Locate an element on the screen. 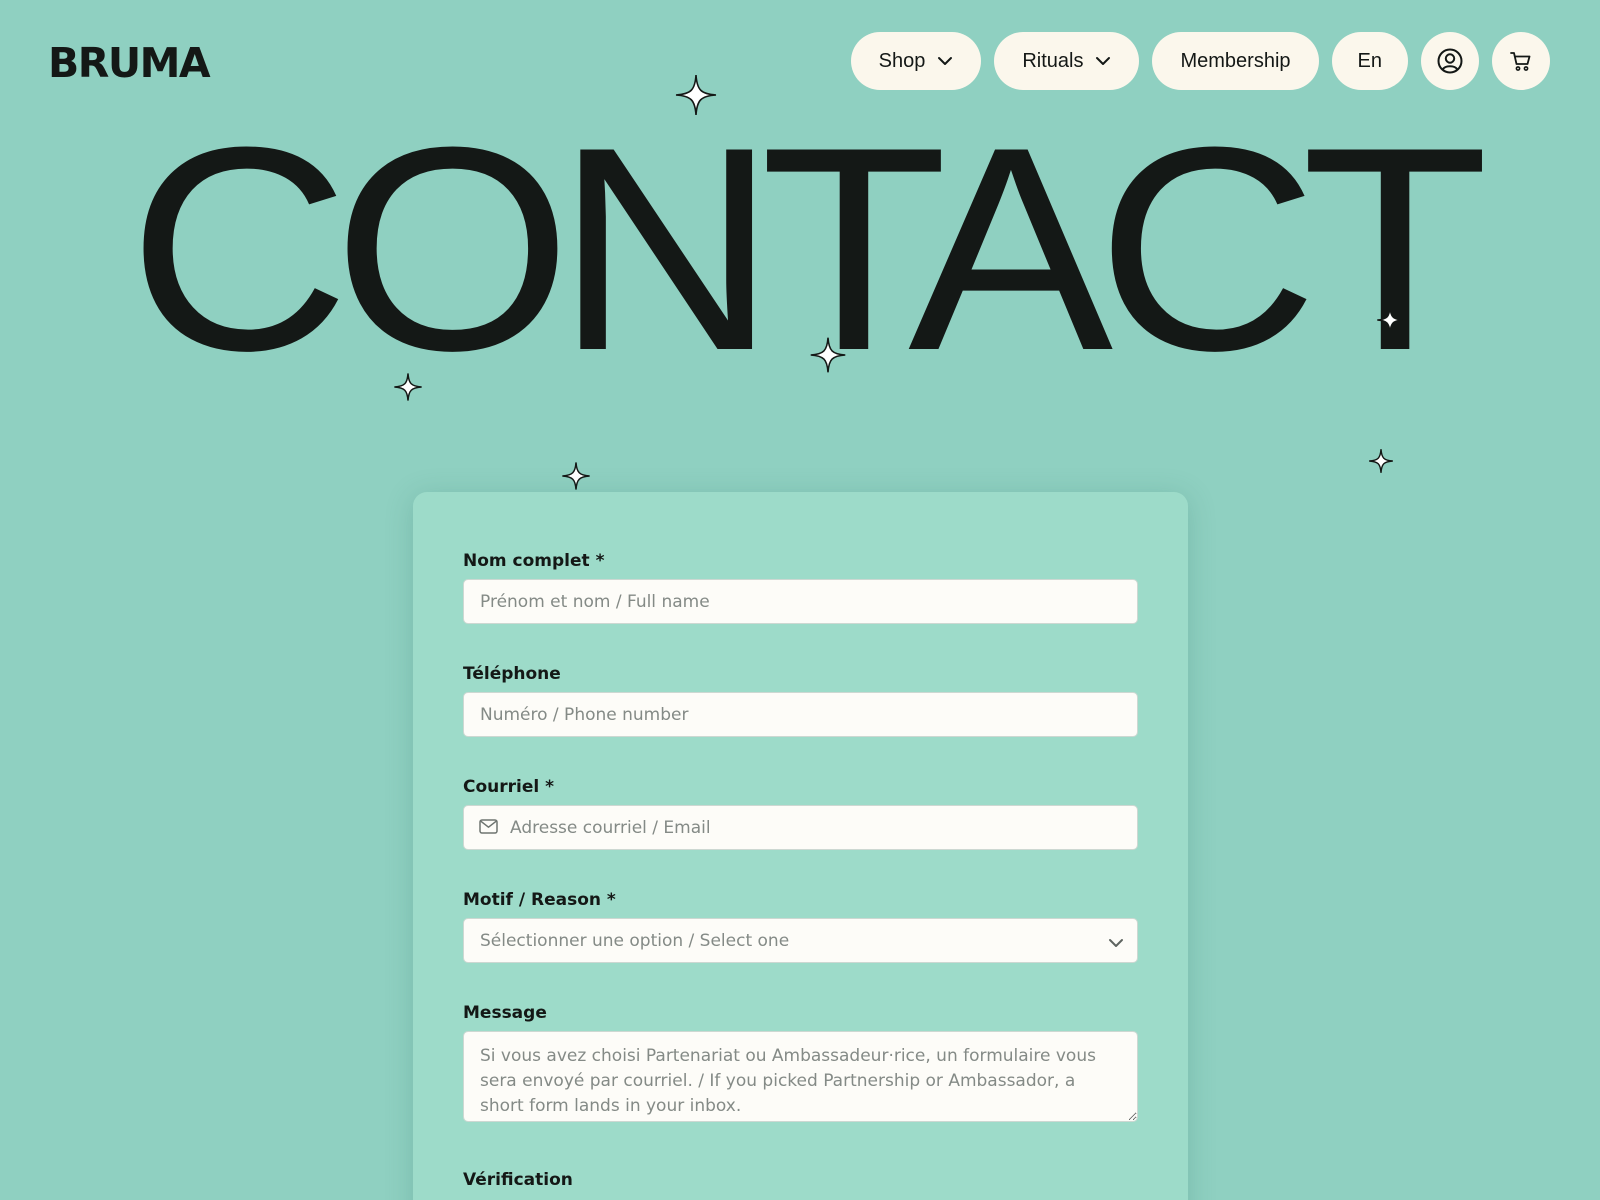  message-field: Message is located at coordinates (800, 1062).